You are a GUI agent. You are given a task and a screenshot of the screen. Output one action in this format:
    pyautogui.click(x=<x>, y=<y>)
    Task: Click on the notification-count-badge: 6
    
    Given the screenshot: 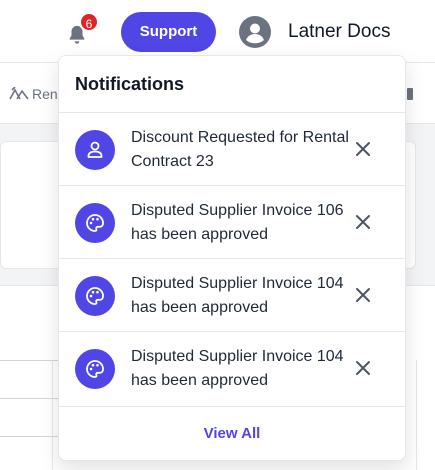 What is the action you would take?
    pyautogui.click(x=89, y=22)
    